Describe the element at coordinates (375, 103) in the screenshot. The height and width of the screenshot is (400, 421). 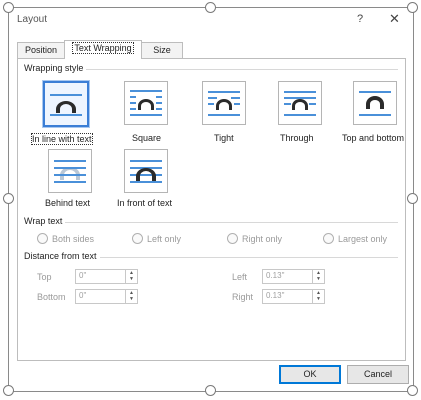
I see `wrap-top-bottom-icon` at that location.